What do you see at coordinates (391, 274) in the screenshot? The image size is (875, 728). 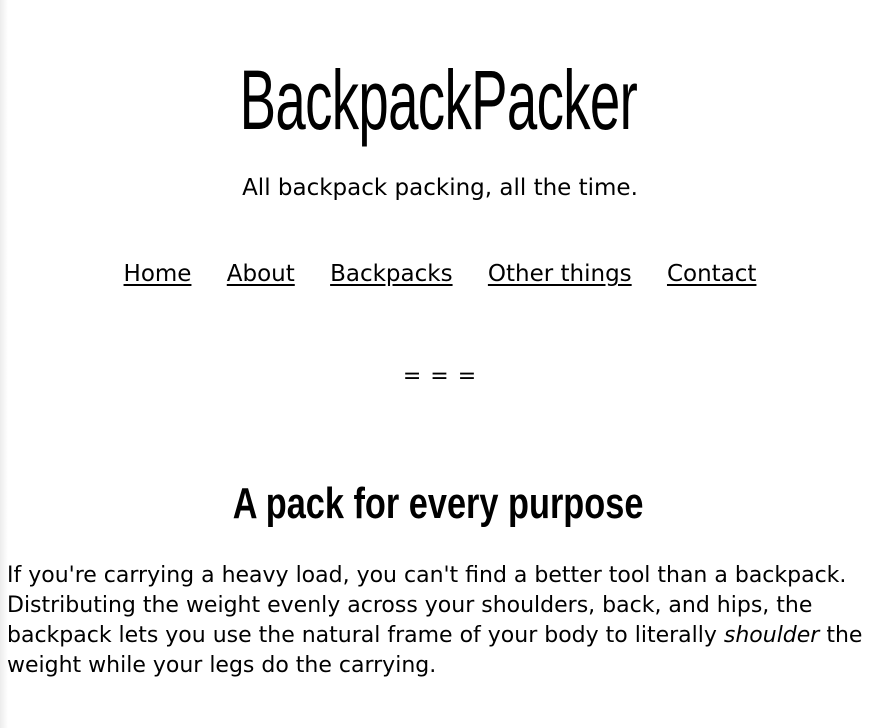 I see `nav-link-backpacks: Backpacks` at bounding box center [391, 274].